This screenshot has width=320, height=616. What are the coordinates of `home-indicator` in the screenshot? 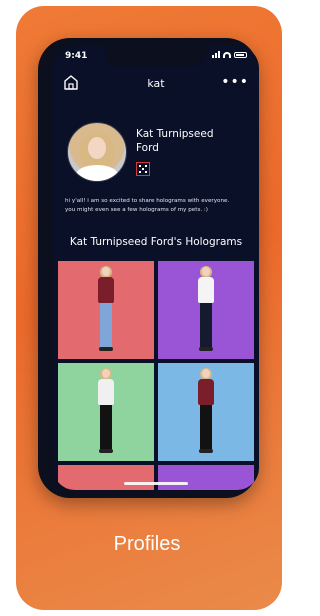 It's located at (156, 483).